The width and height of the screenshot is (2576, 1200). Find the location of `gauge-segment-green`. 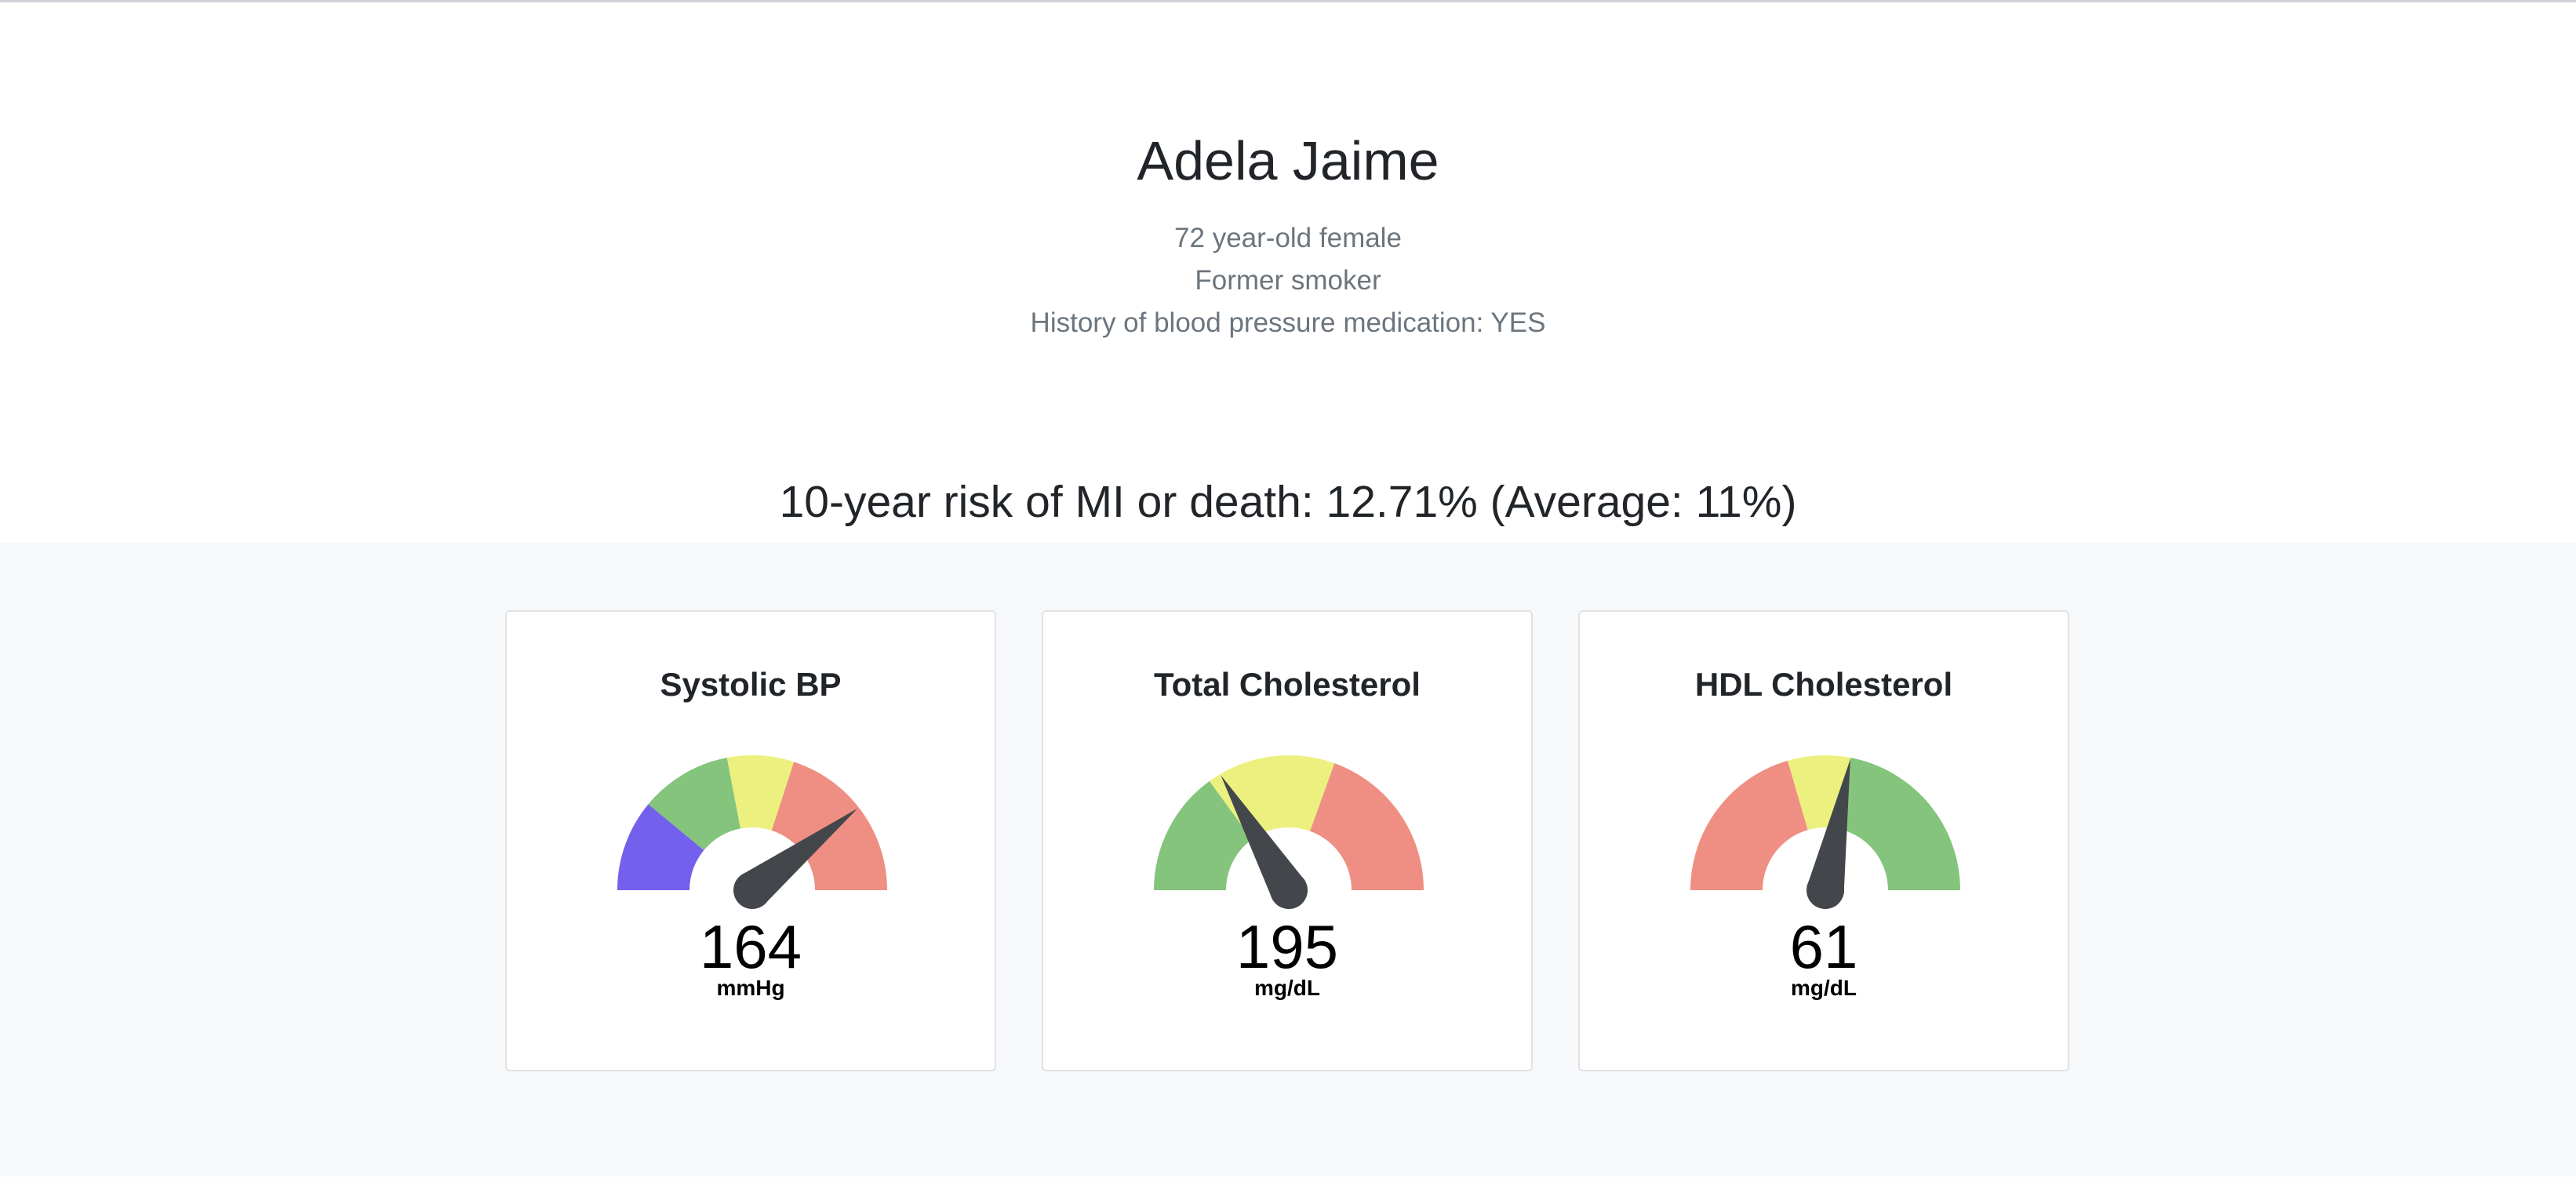

gauge-segment-green is located at coordinates (1898, 824).